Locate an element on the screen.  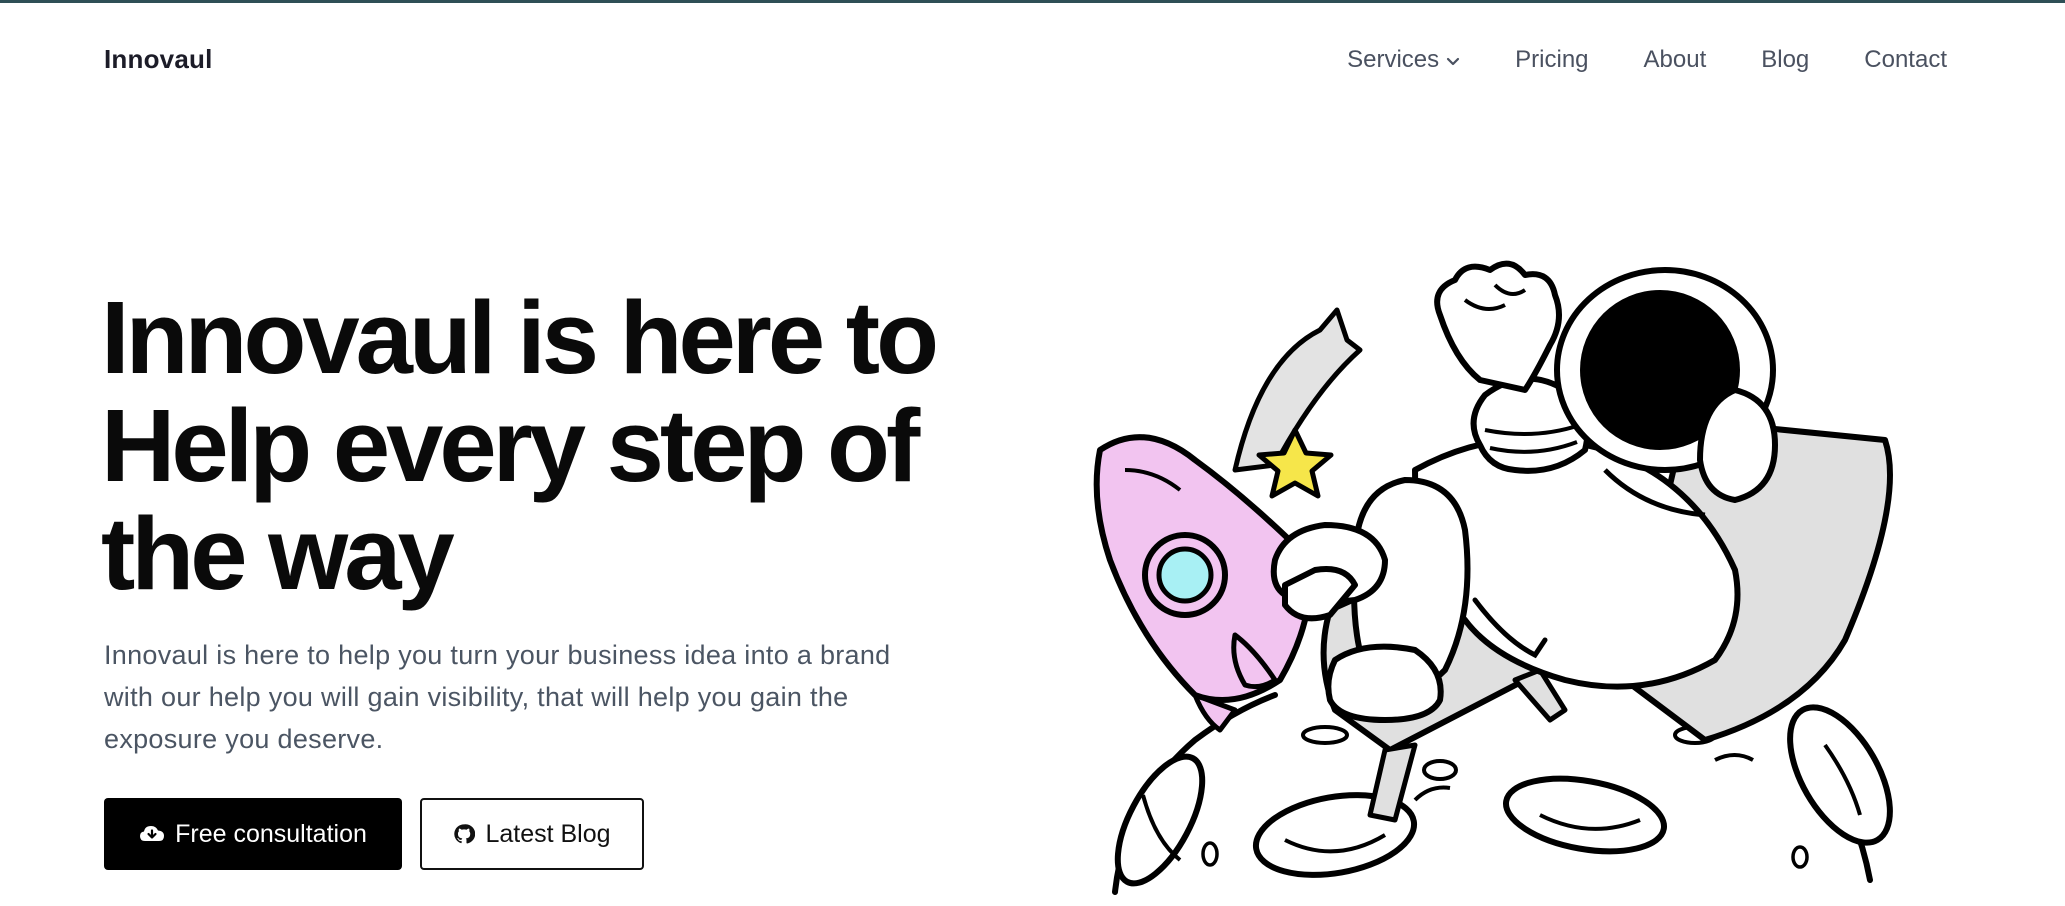
chevron-down-icon is located at coordinates (1453, 60).